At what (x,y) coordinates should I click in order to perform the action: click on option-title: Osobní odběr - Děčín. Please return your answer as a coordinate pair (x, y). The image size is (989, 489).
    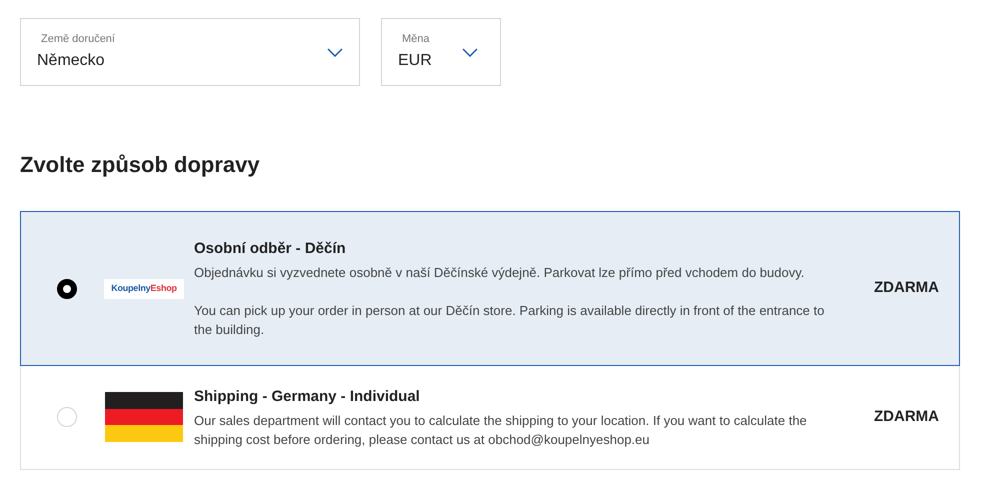
    Looking at the image, I should click on (270, 249).